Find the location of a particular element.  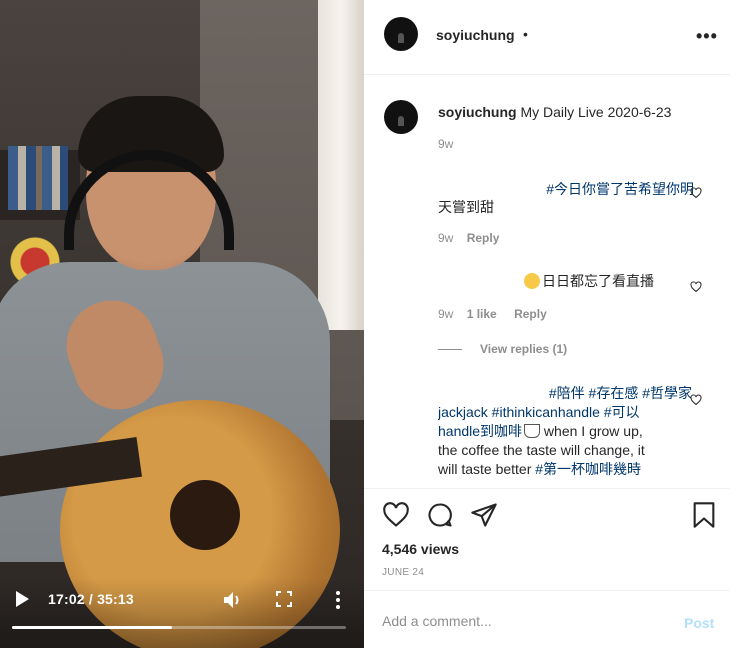

comment-1: #今日你嘗了苦希望你明 is located at coordinates (566, 189).